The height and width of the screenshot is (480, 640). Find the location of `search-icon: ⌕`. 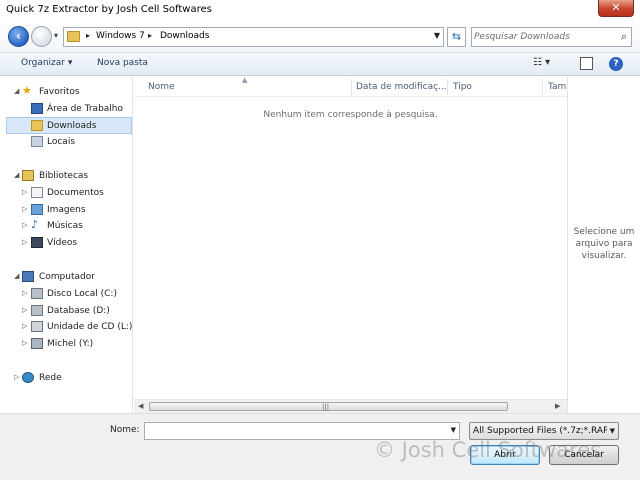

search-icon: ⌕ is located at coordinates (624, 37).